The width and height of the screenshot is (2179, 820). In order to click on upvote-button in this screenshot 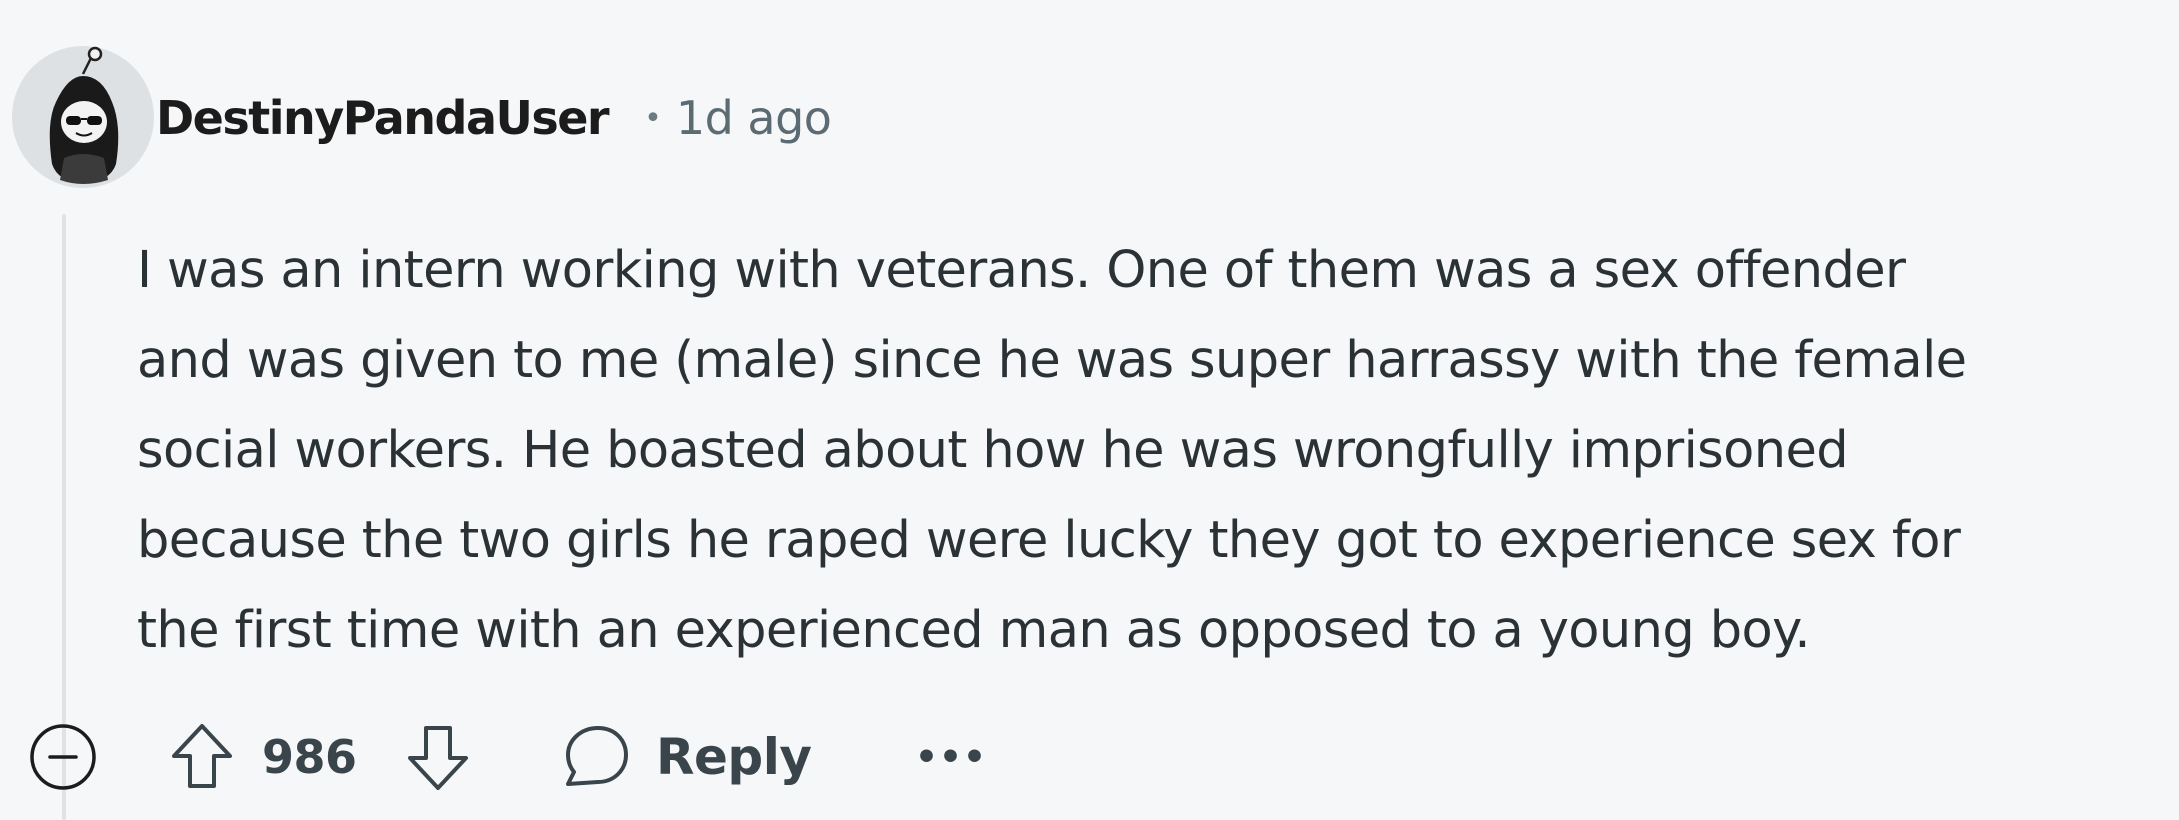, I will do `click(202, 757)`.